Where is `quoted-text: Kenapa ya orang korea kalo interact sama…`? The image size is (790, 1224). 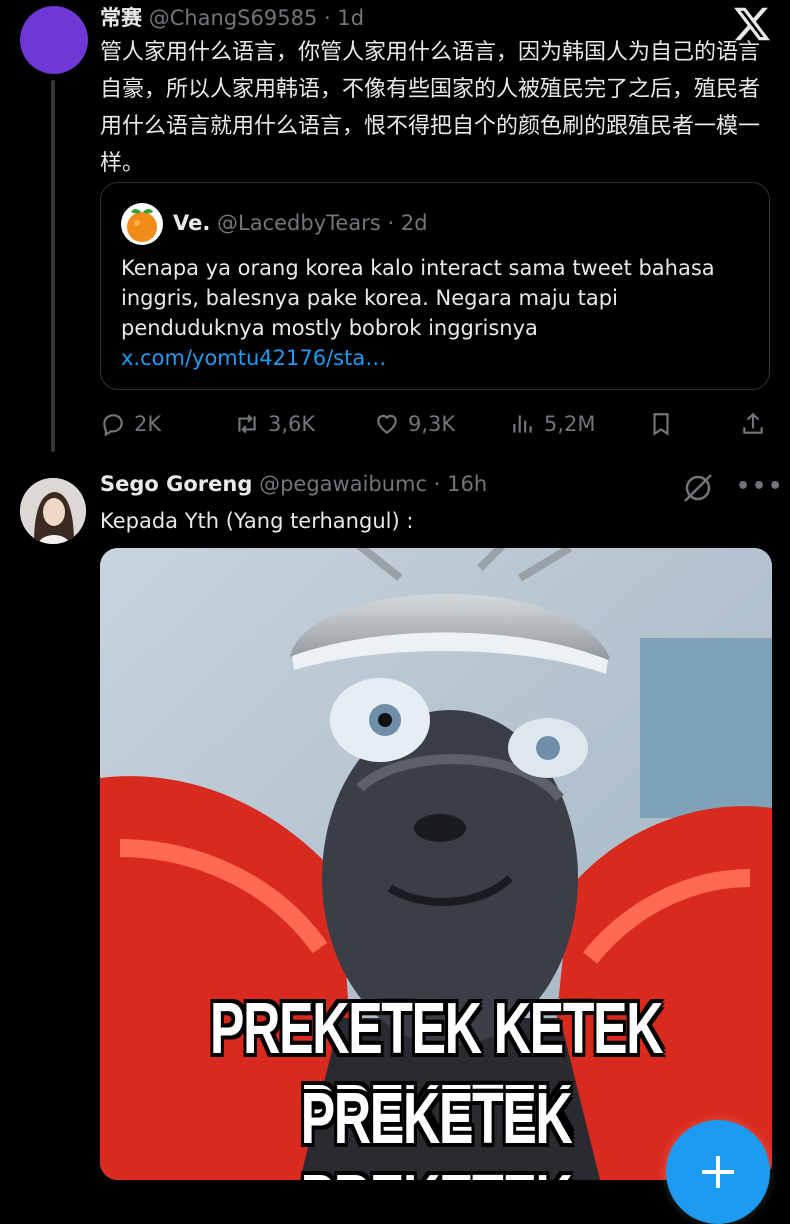
quoted-text: Kenapa ya orang korea kalo interact sama… is located at coordinates (418, 298).